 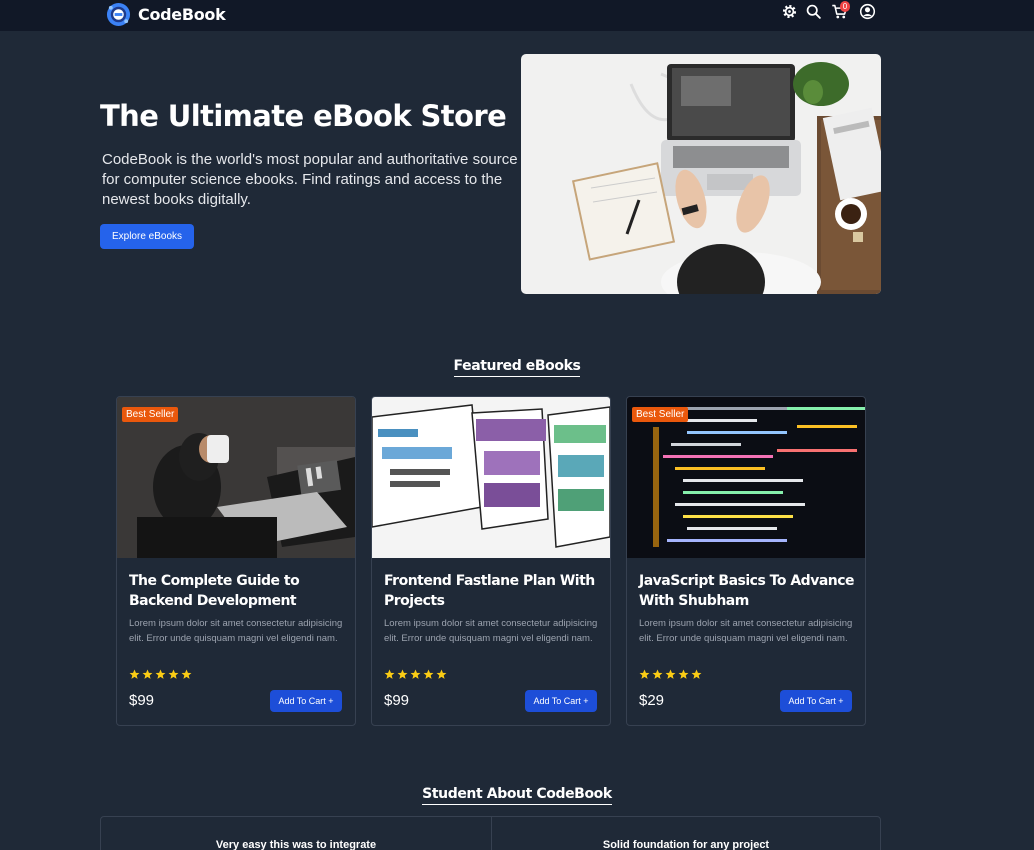 What do you see at coordinates (491, 477) in the screenshot?
I see `product-image` at bounding box center [491, 477].